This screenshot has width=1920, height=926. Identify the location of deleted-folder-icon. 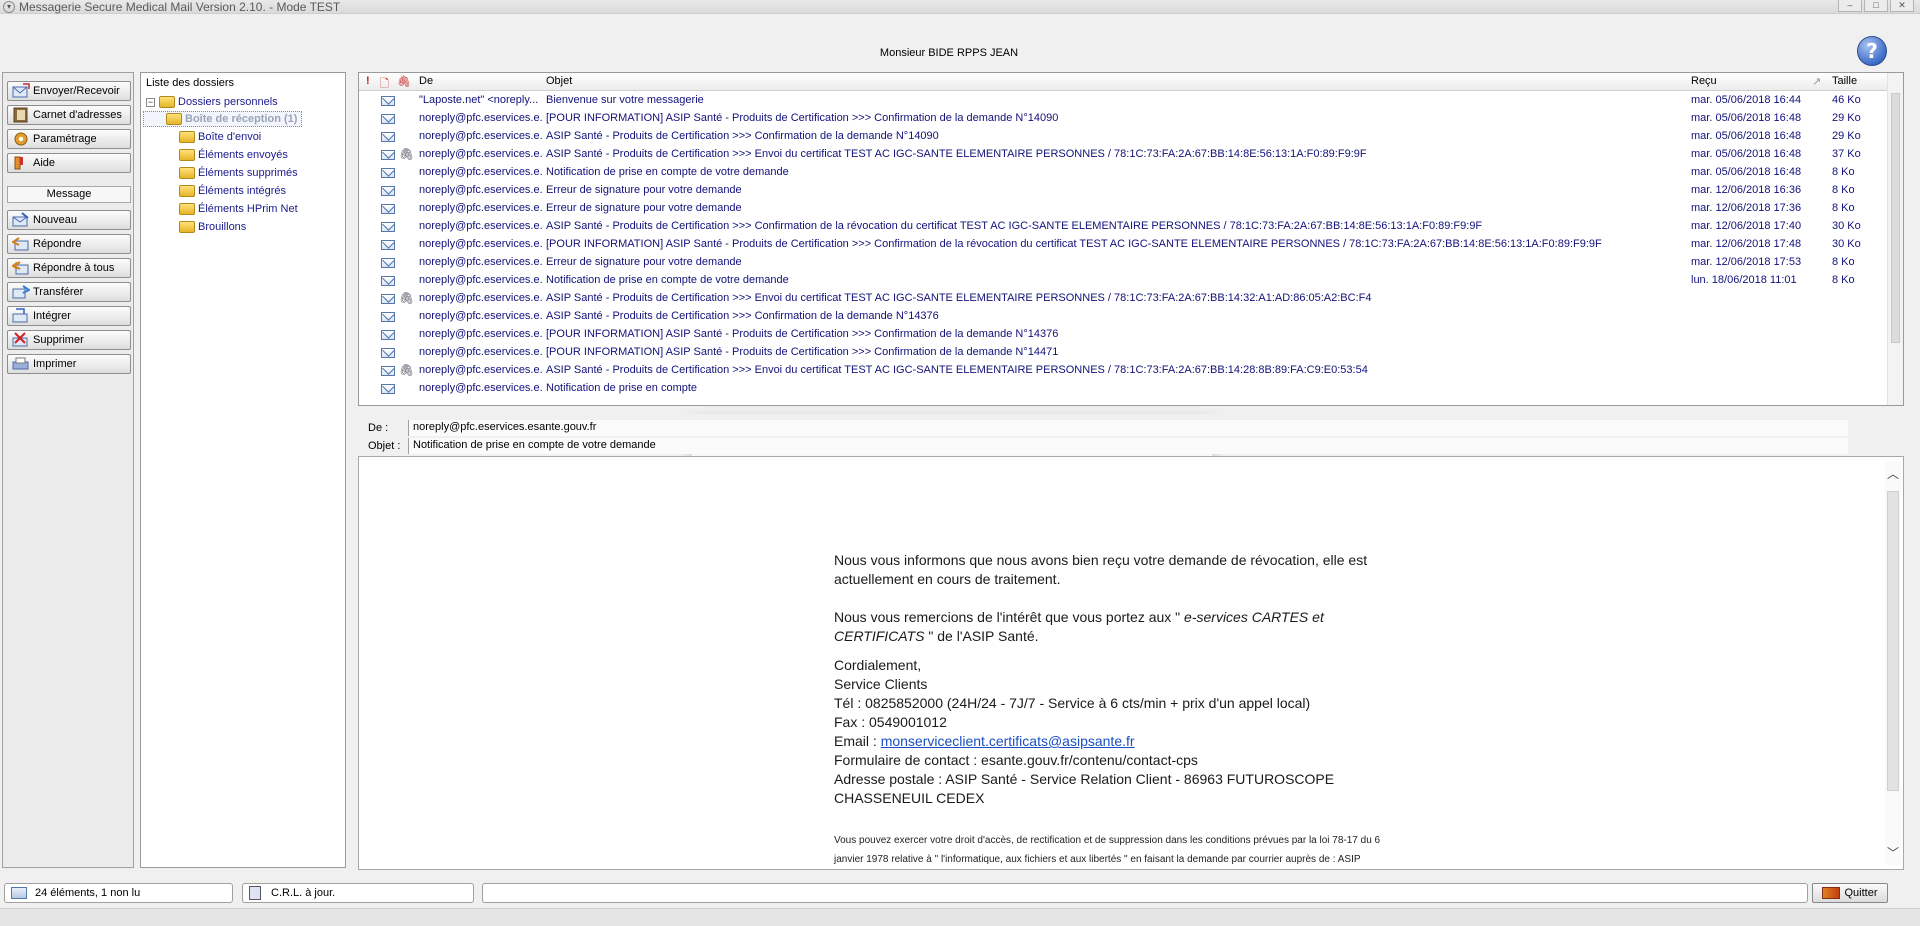
(187, 173).